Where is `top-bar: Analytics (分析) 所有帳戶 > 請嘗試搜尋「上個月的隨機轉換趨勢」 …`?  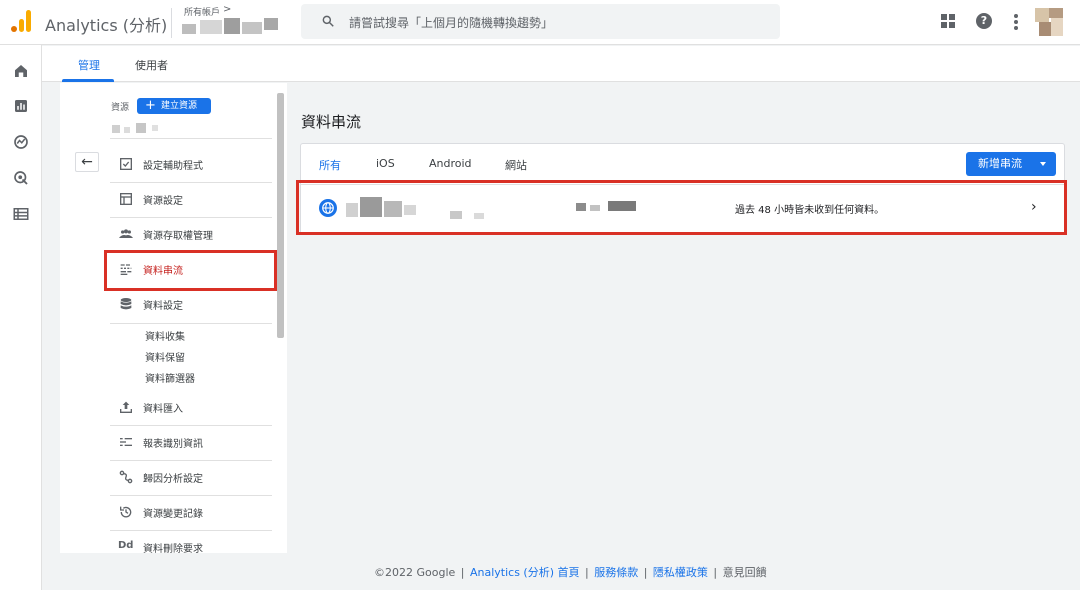 top-bar: Analytics (分析) 所有帳戶 > 請嘗試搜尋「上個月的隨機轉換趨勢」 … is located at coordinates (540, 22).